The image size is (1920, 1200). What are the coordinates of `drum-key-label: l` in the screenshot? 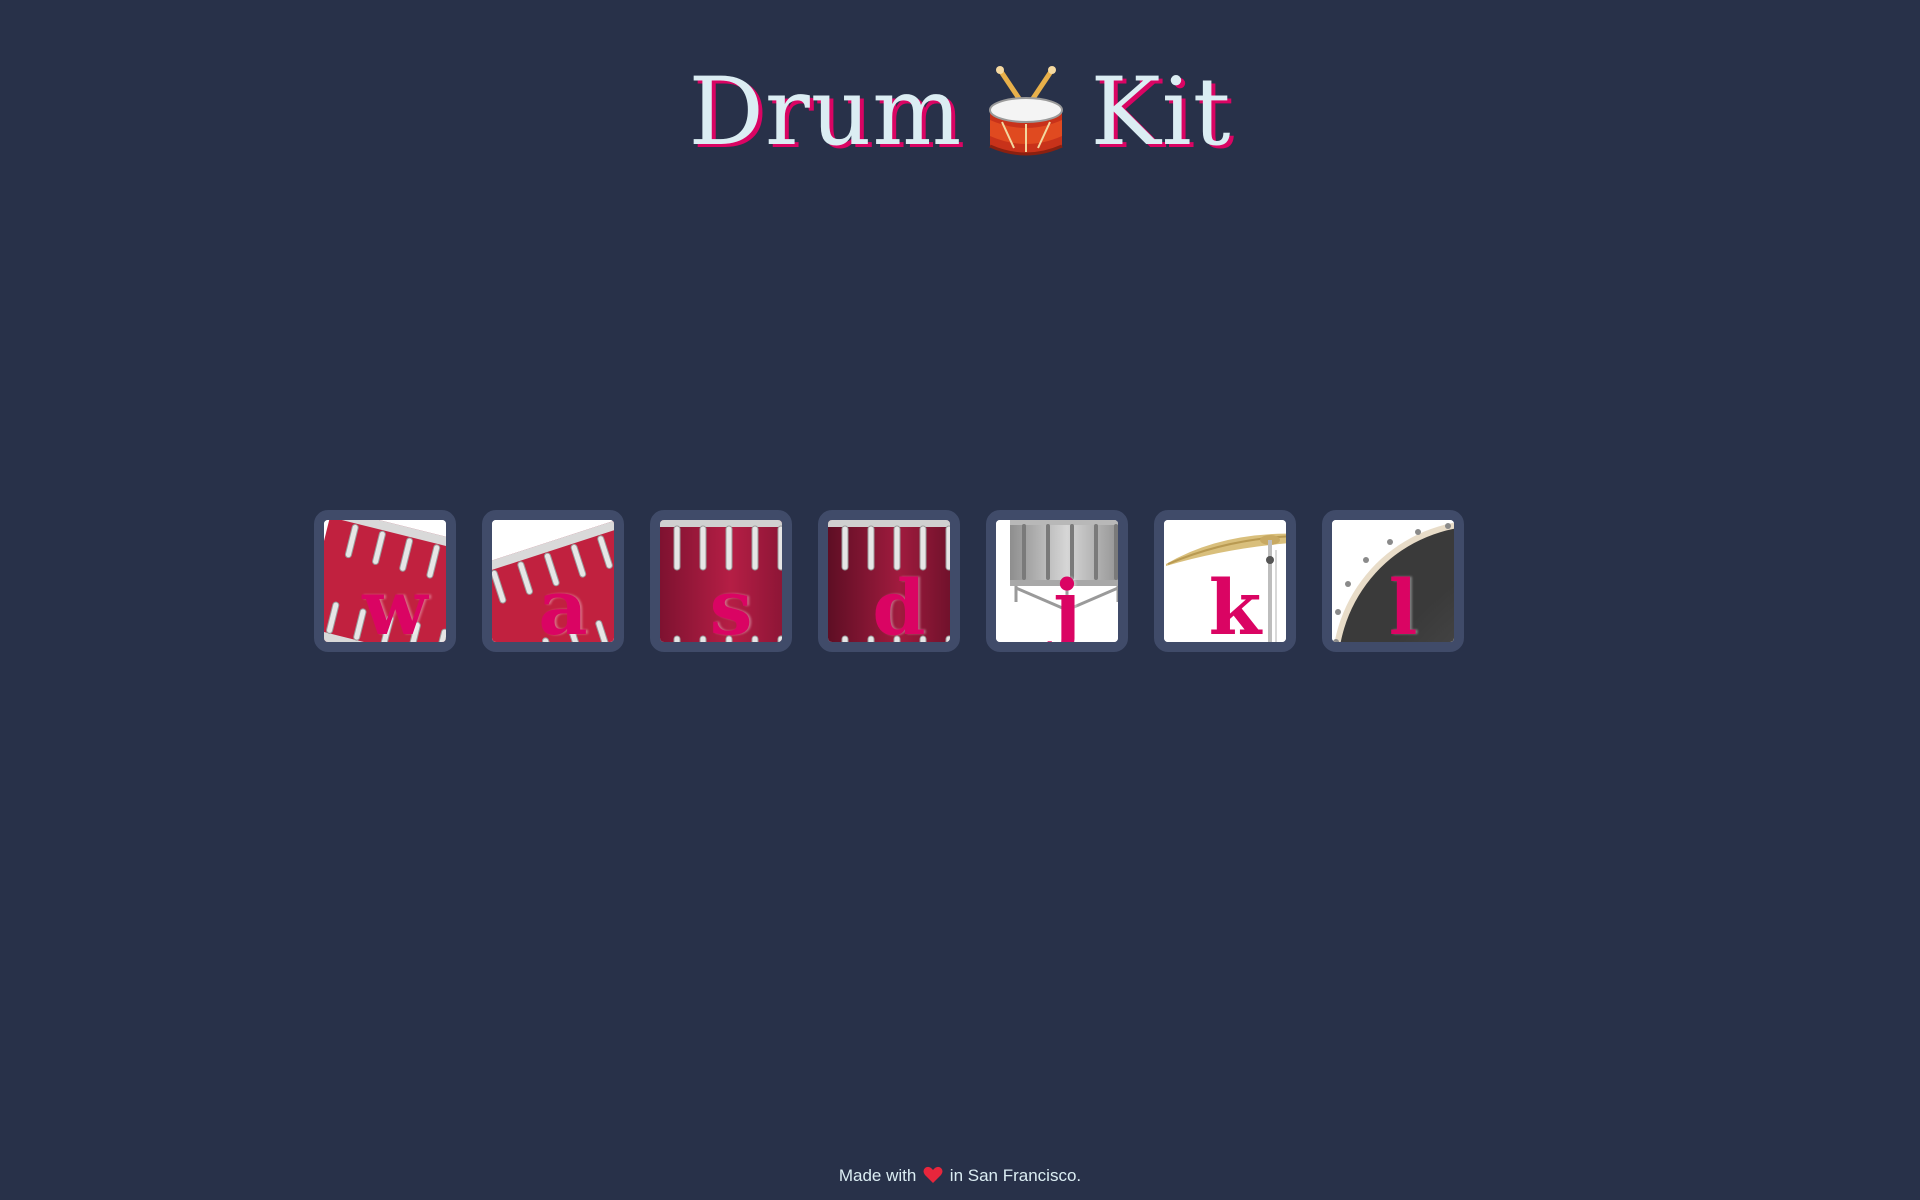 It's located at (1403, 607).